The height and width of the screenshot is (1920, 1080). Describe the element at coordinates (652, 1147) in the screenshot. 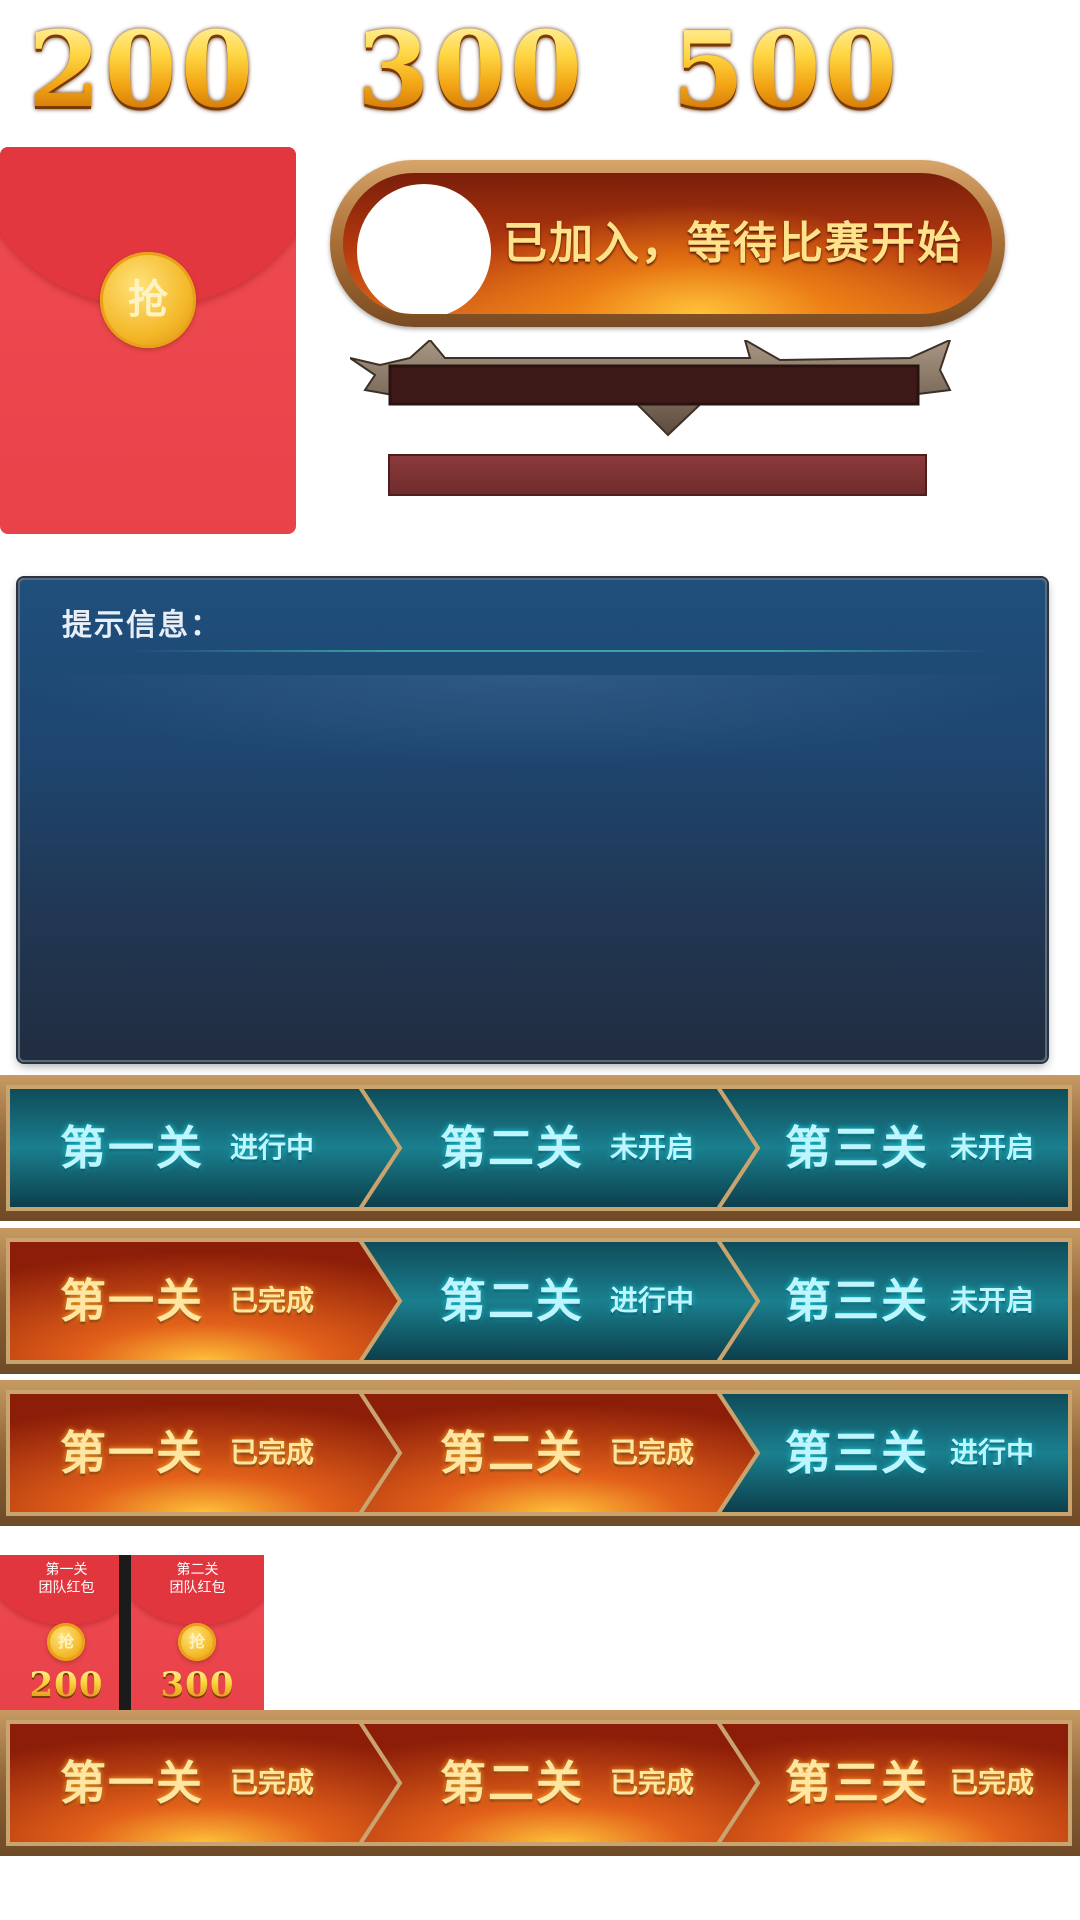

I see `stage-status-2: 未开启` at that location.